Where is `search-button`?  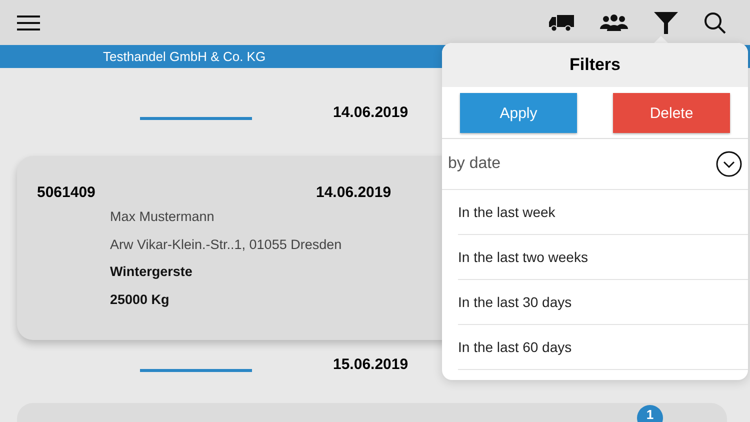
search-button is located at coordinates (715, 23).